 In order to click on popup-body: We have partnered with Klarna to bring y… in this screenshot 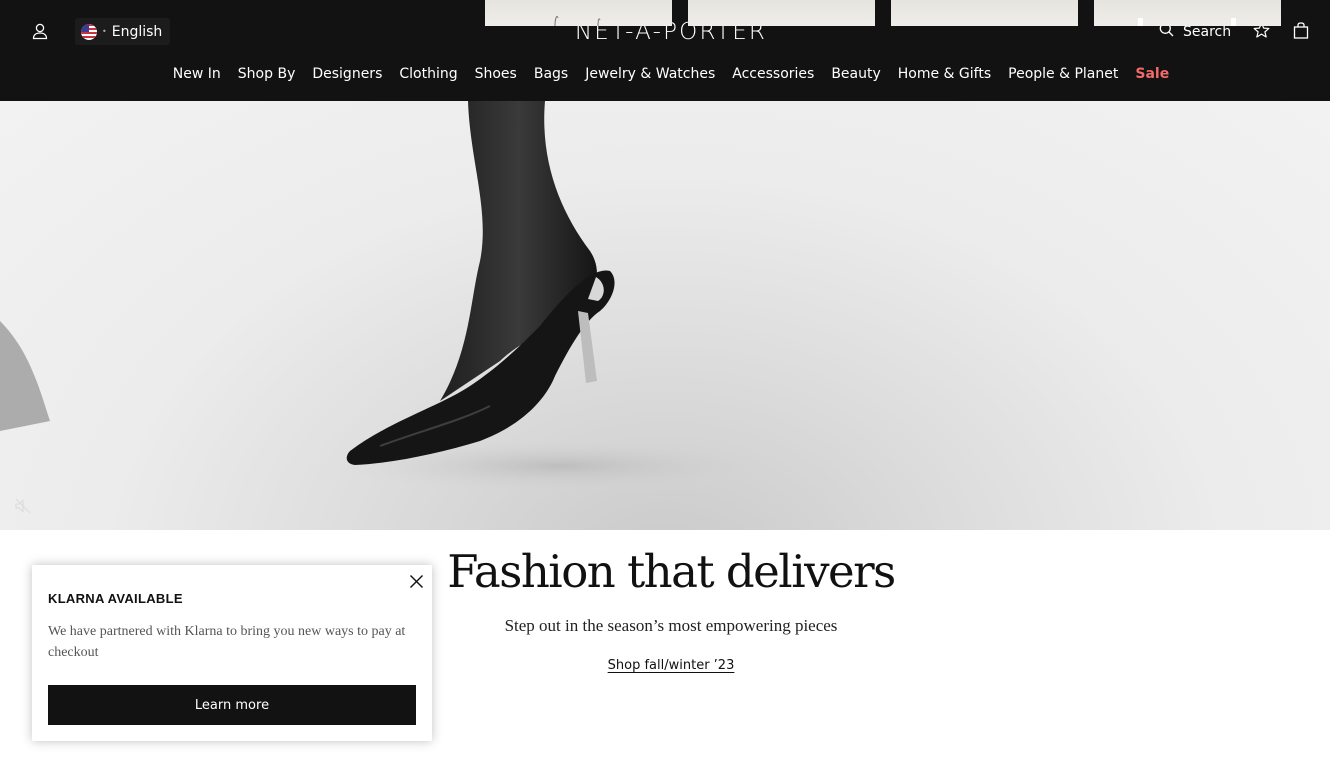, I will do `click(227, 642)`.